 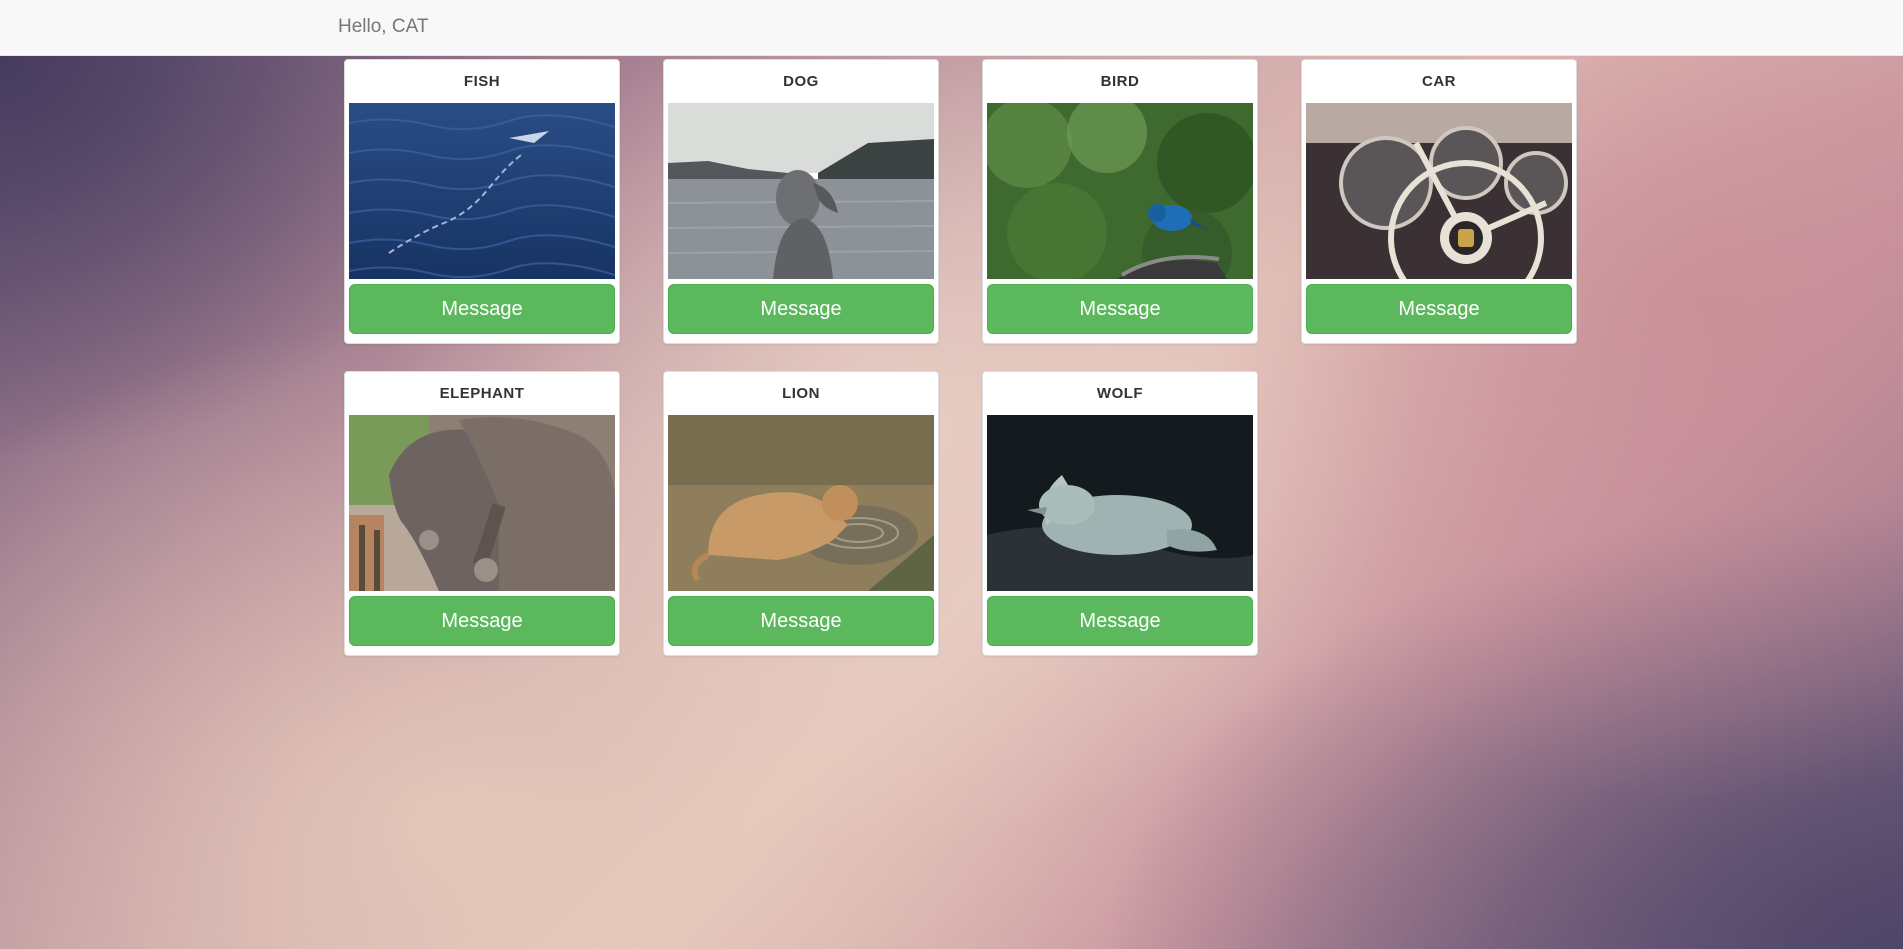 What do you see at coordinates (1120, 191) in the screenshot?
I see `bird-image` at bounding box center [1120, 191].